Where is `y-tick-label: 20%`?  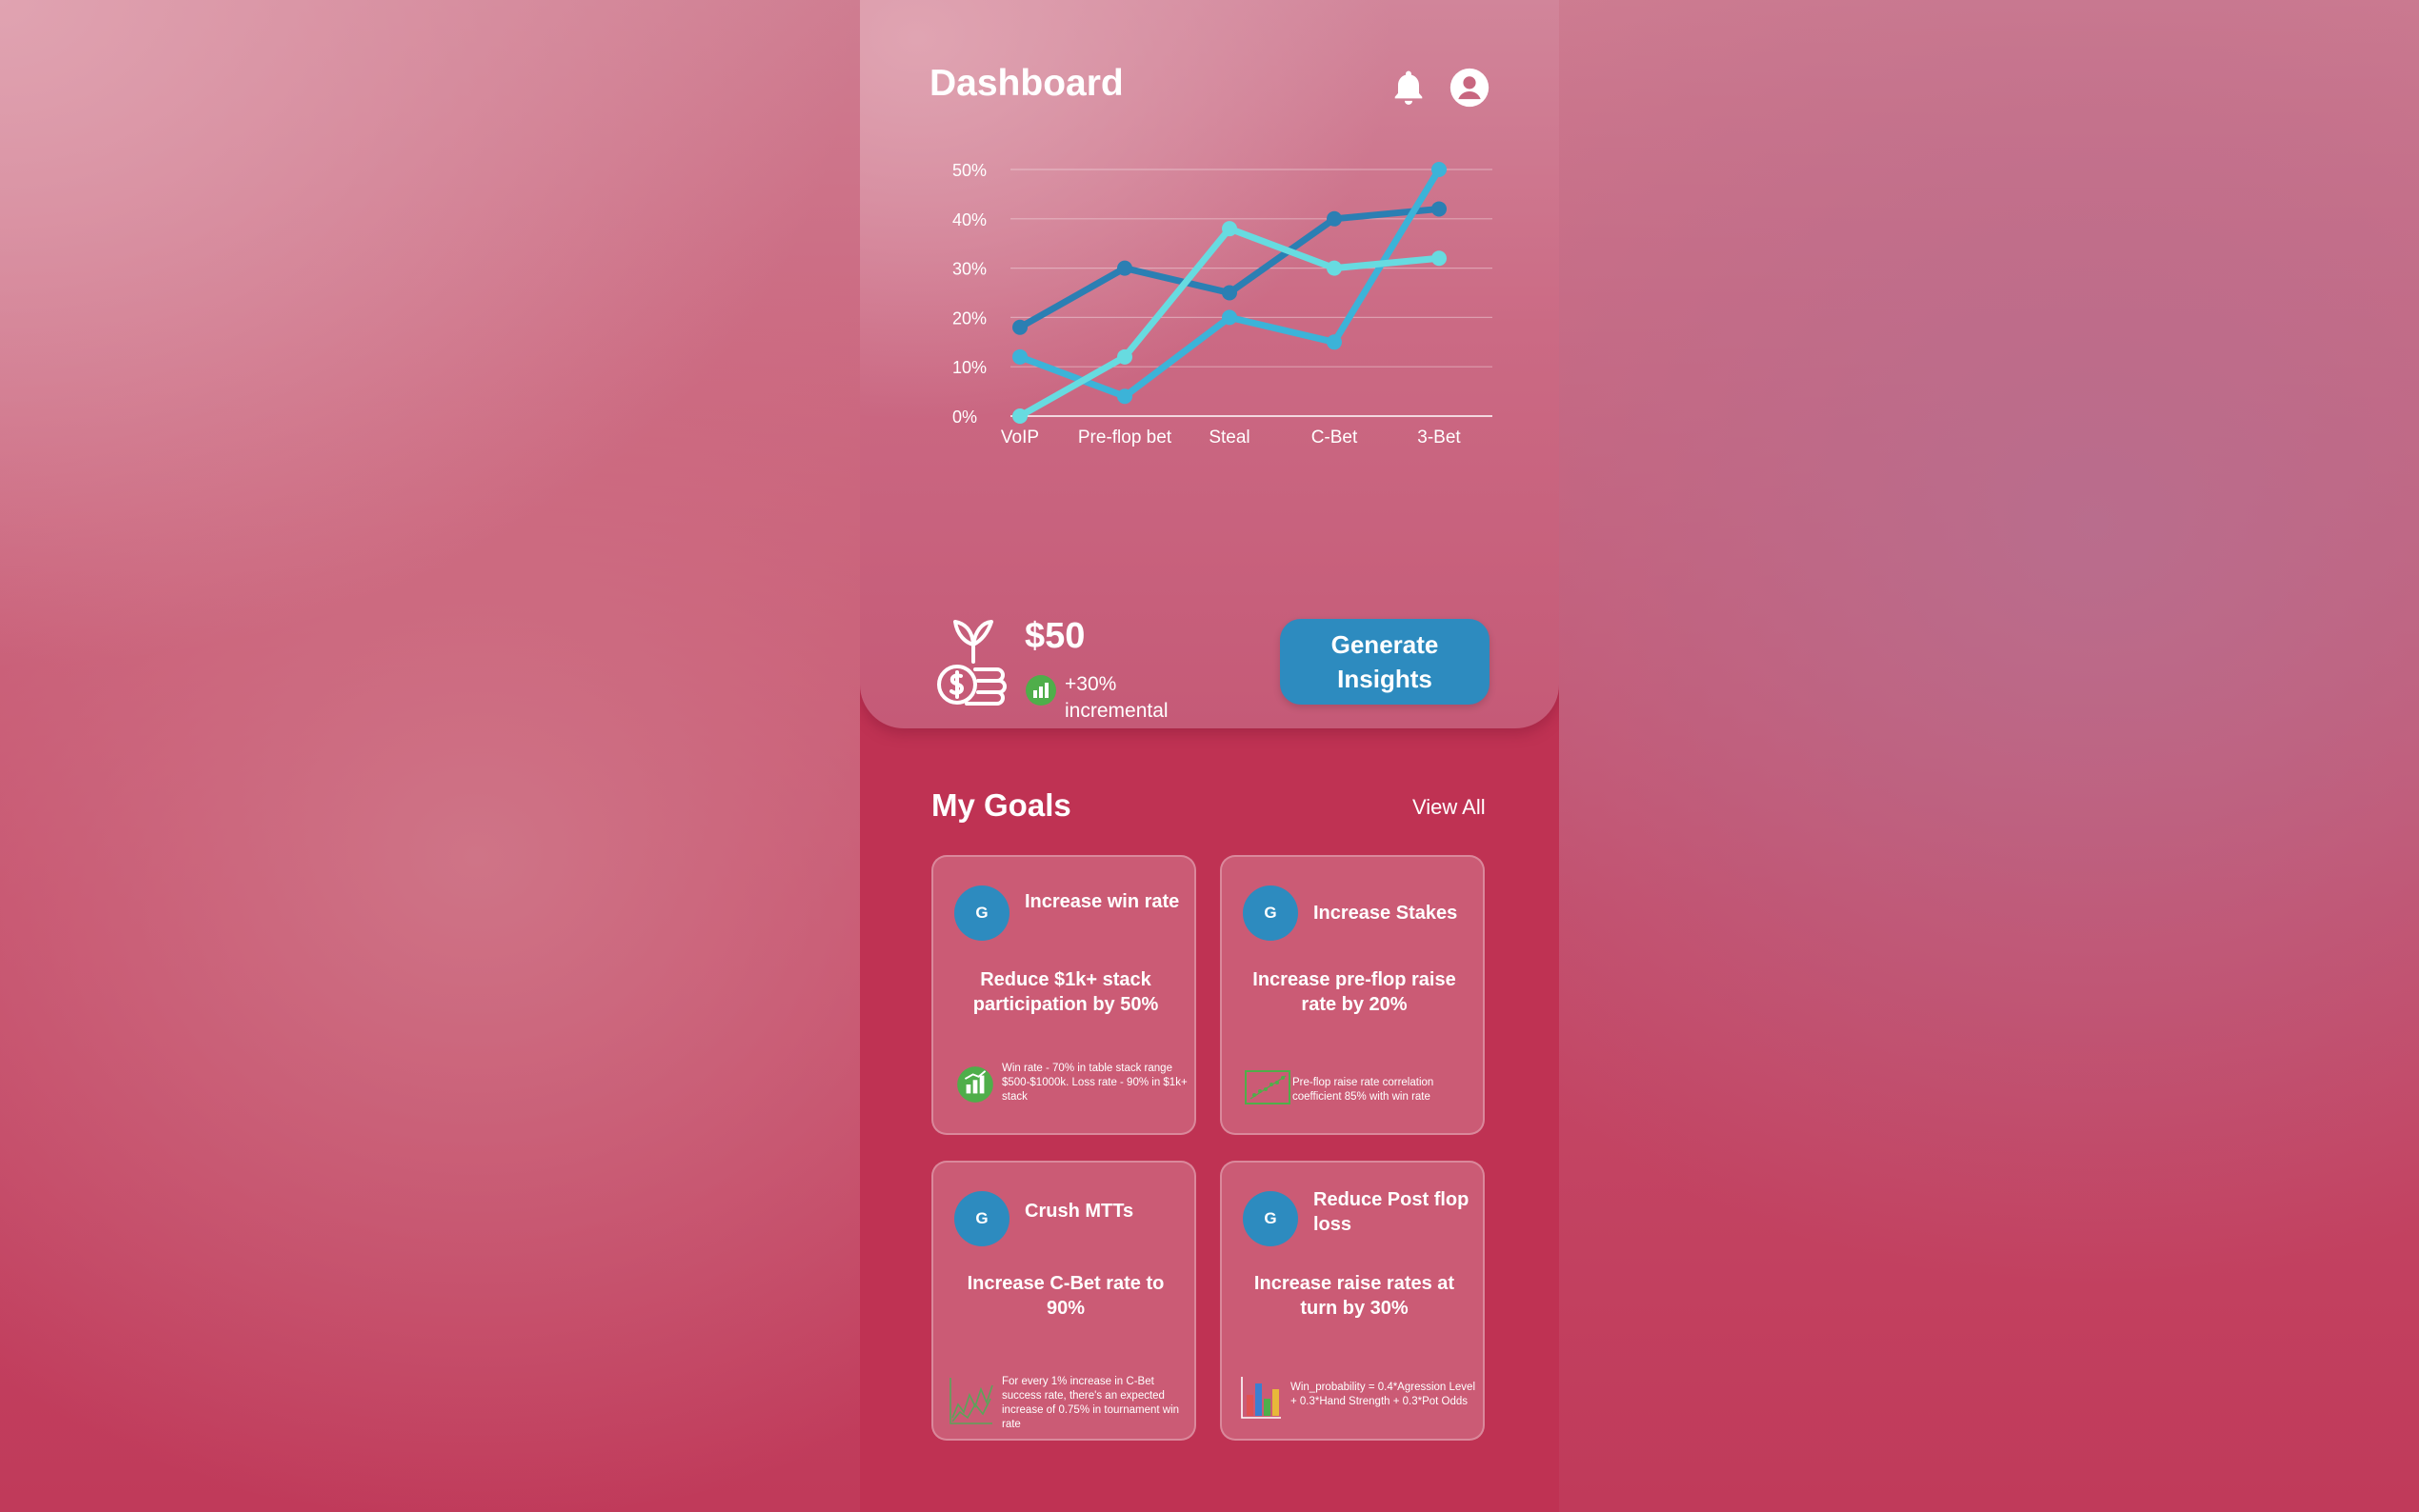
y-tick-label: 20% is located at coordinates (969, 318).